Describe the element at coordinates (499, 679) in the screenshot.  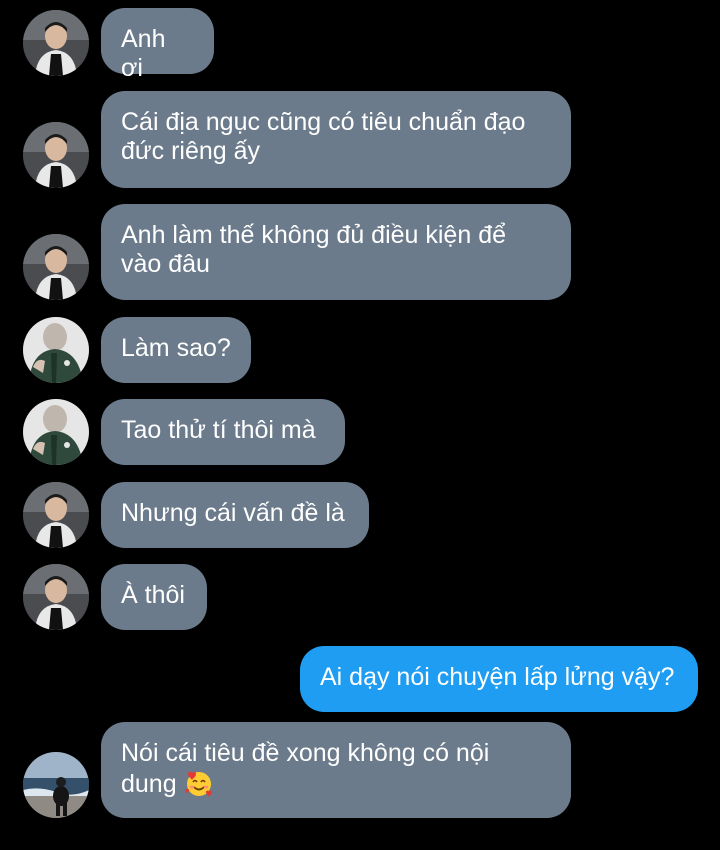
I see `message-bubble-outgoing: Ai dạy nói chuyện lấp lửng vậy?` at that location.